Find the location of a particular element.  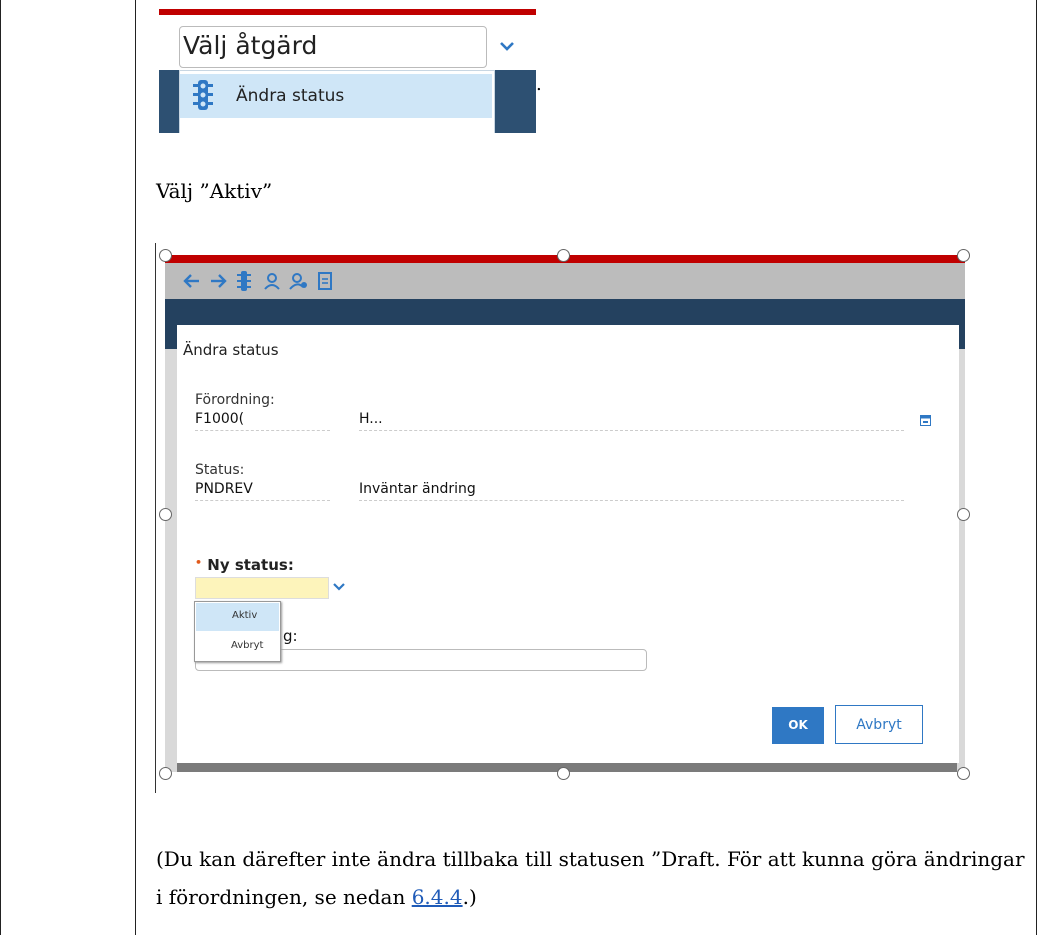

new-status-select is located at coordinates (262, 588).